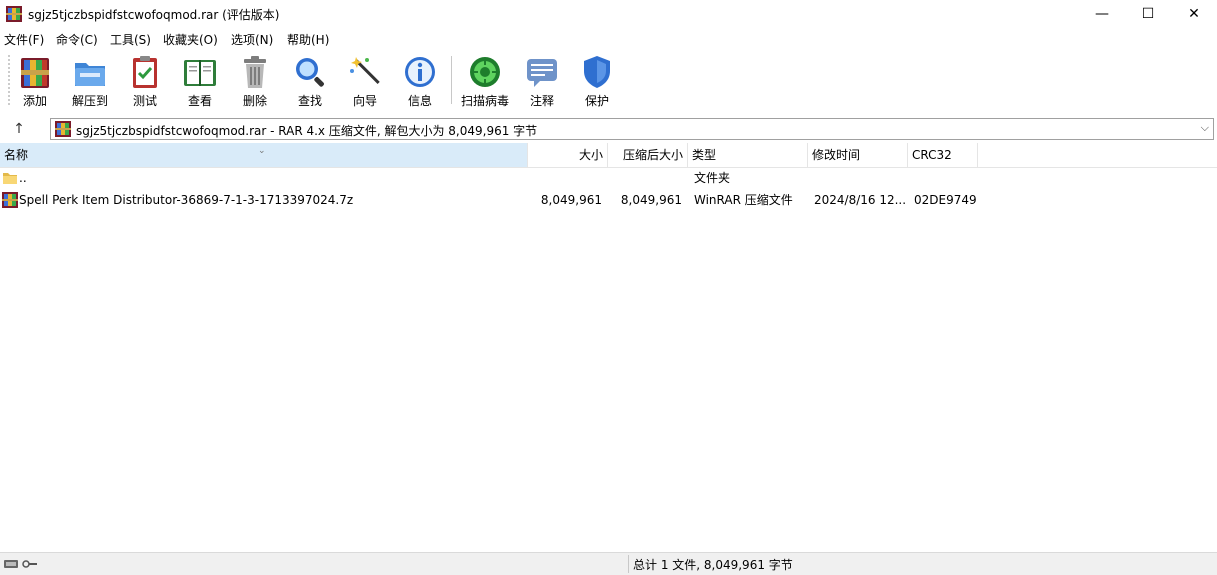  I want to click on view-button: 查看, so click(200, 82).